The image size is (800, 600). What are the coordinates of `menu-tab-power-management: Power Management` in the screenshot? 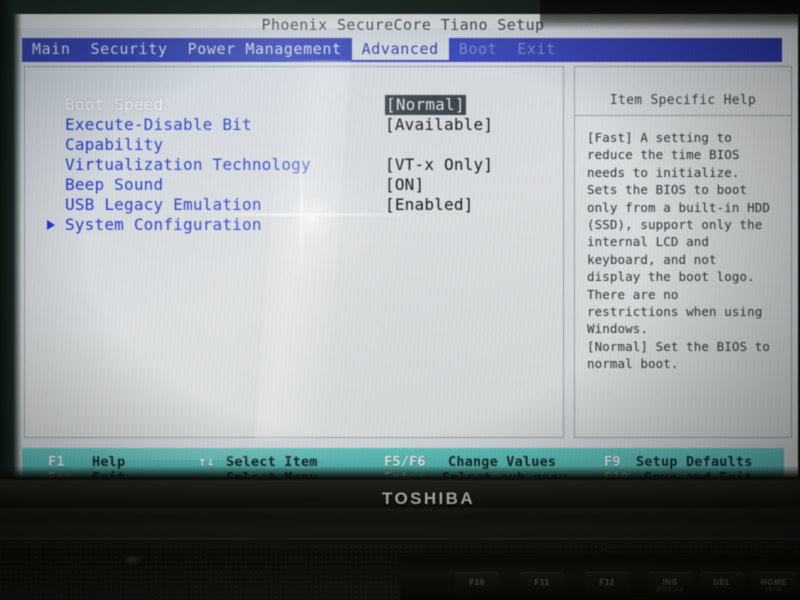 It's located at (265, 49).